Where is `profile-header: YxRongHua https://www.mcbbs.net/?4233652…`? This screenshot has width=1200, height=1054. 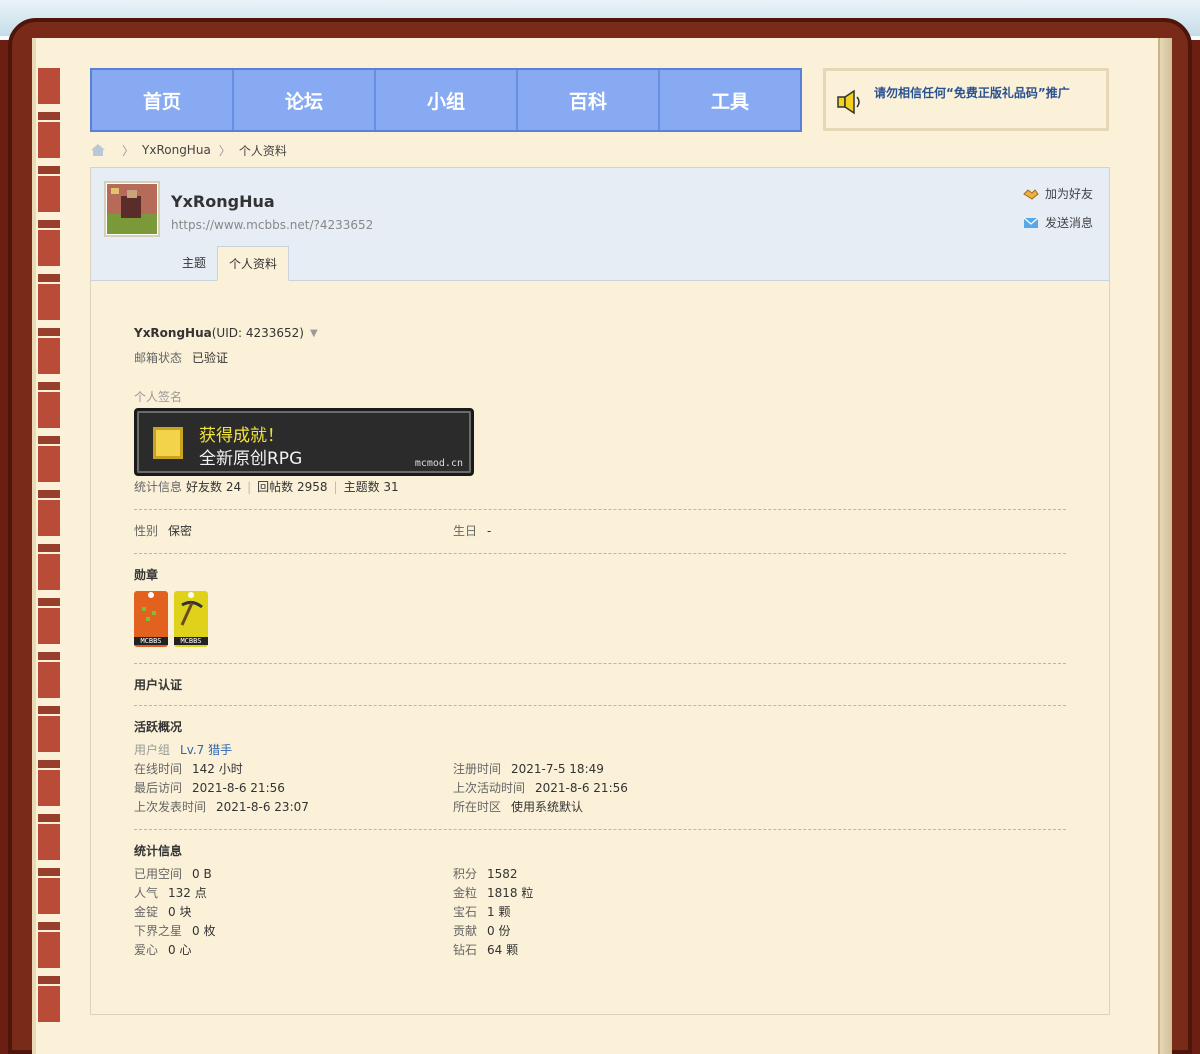 profile-header: YxRongHua https://www.mcbbs.net/?4233652… is located at coordinates (600, 224).